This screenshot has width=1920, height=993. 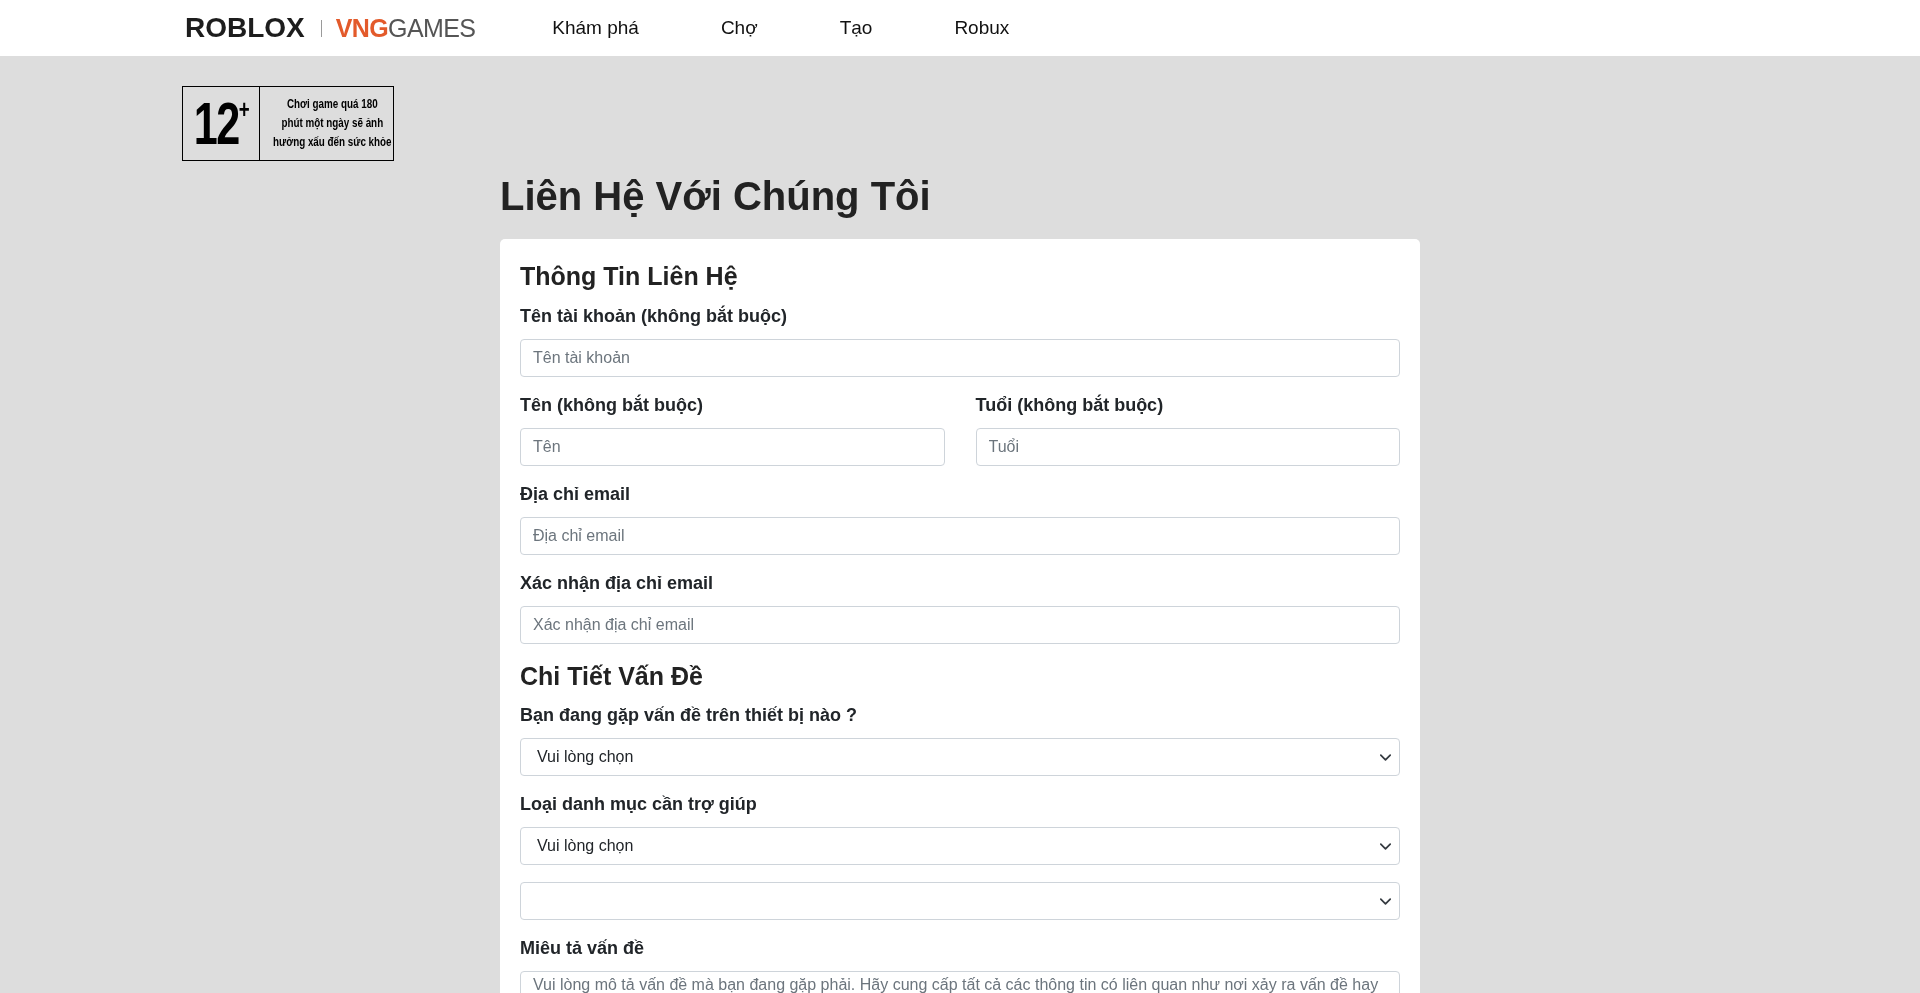 I want to click on text-field: Địa chỉ email, so click(x=960, y=536).